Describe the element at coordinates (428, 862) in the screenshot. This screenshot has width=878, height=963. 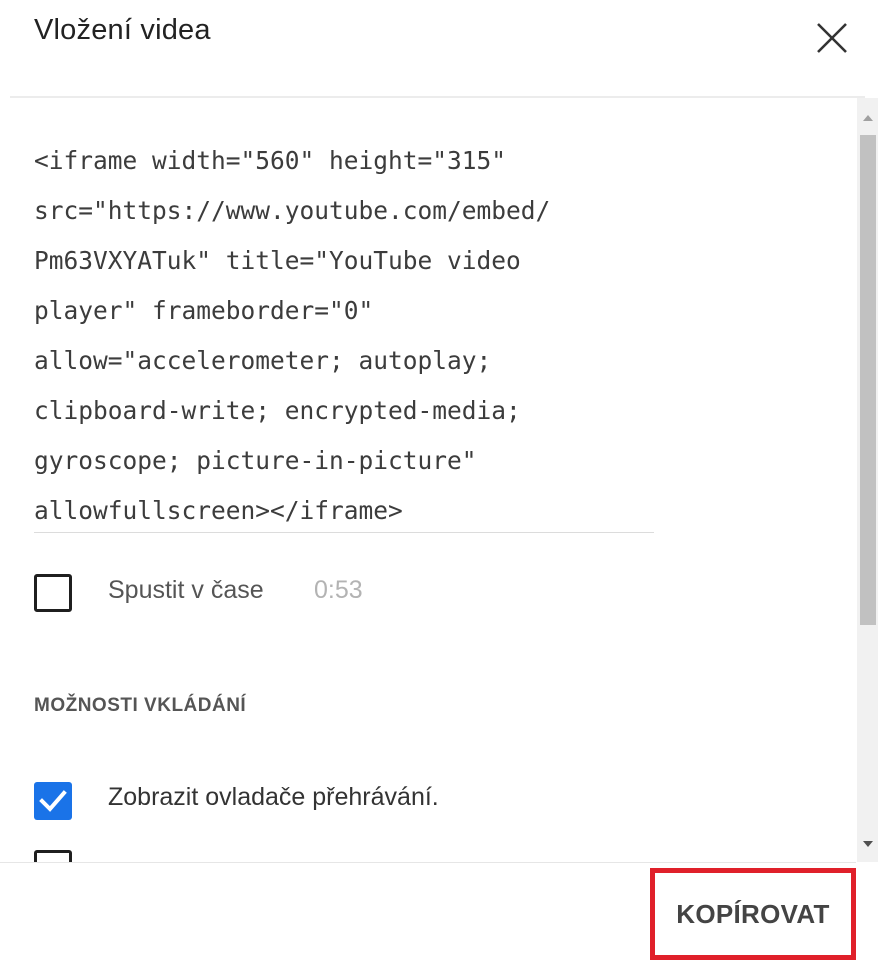
I see `footer-divider` at that location.